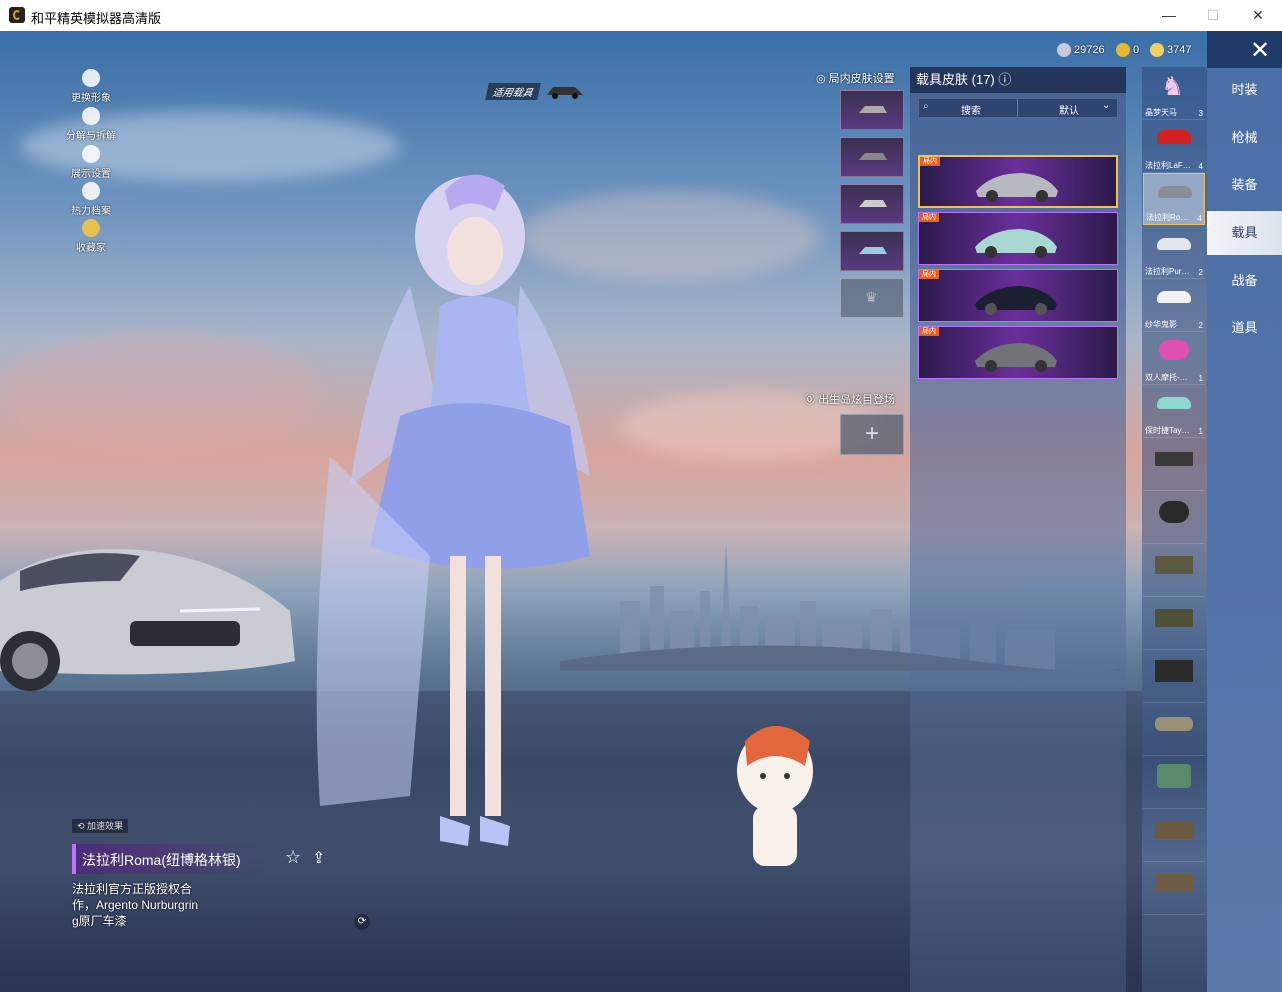  Describe the element at coordinates (1174, 512) in the screenshot. I see `motorcycle-icon` at that location.